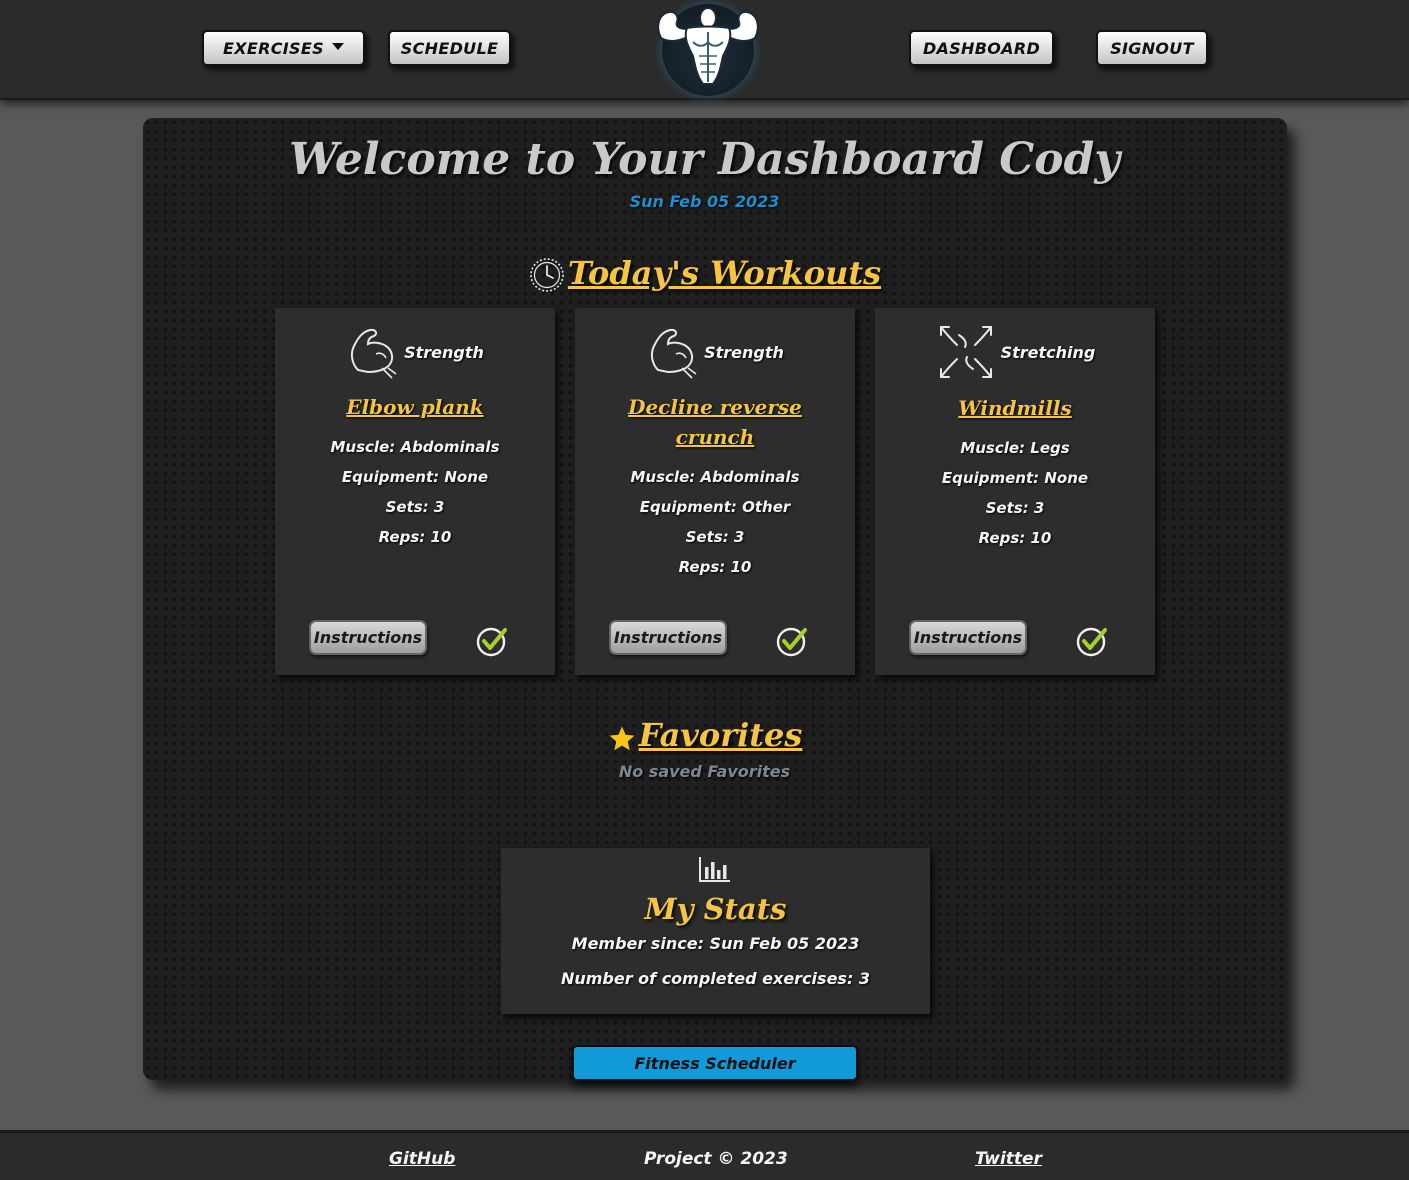 Image resolution: width=1409 pixels, height=1180 pixels. What do you see at coordinates (704, 201) in the screenshot?
I see `current-date: Sun Feb 05 2023` at bounding box center [704, 201].